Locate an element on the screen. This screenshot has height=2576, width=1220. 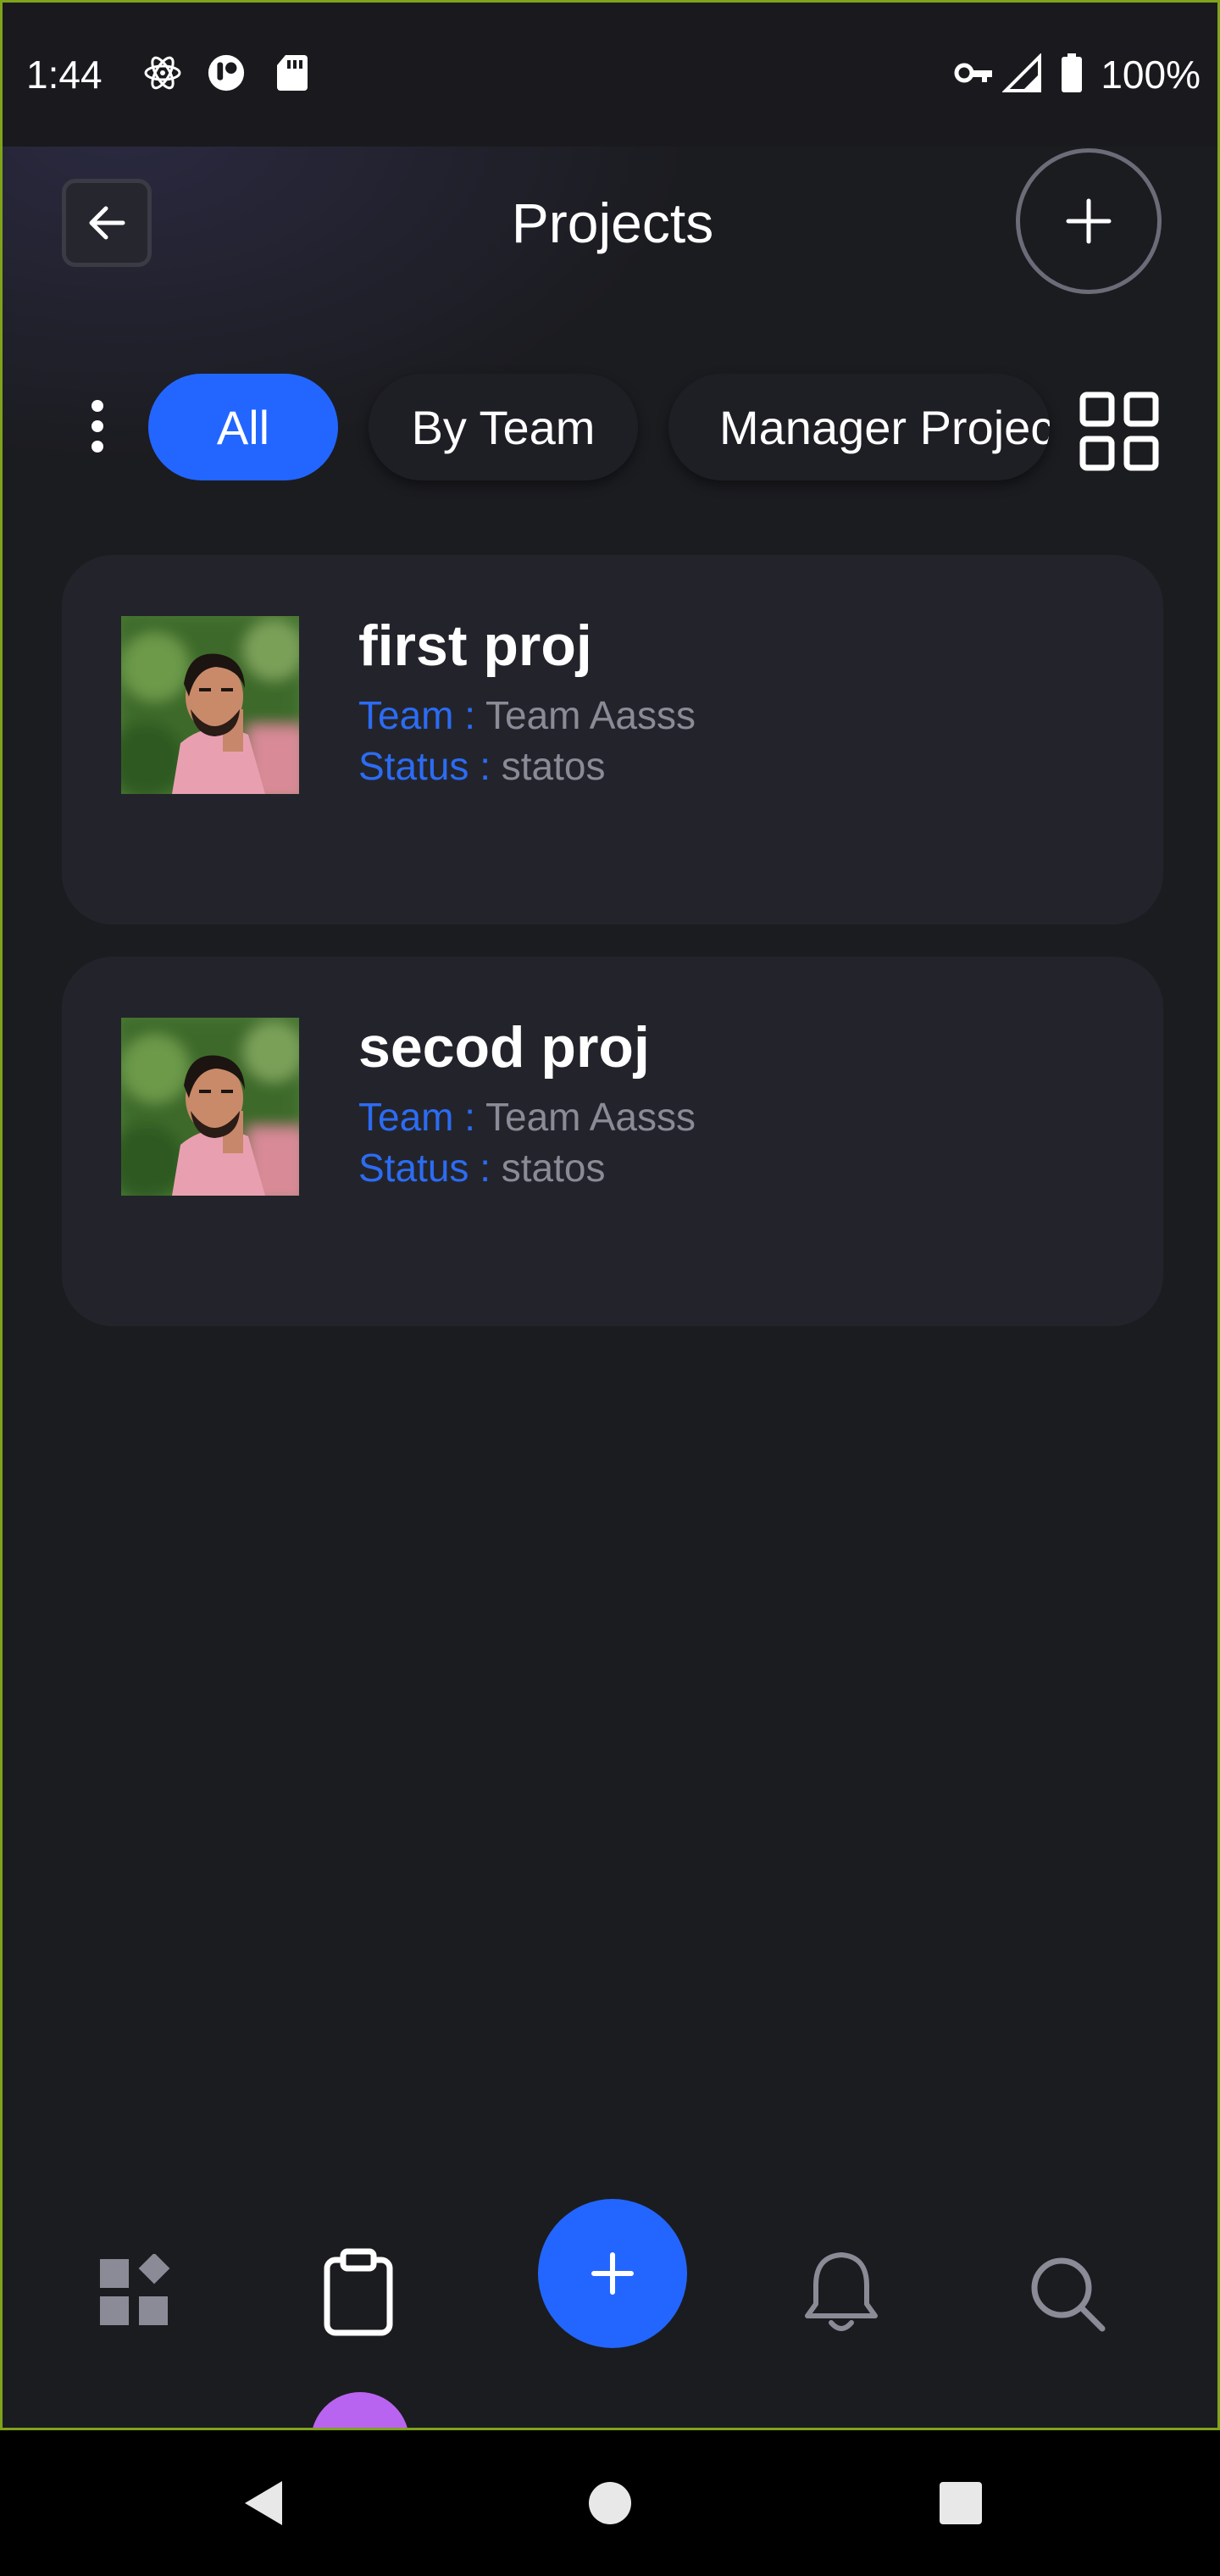
clipboard-icon is located at coordinates (358, 2292).